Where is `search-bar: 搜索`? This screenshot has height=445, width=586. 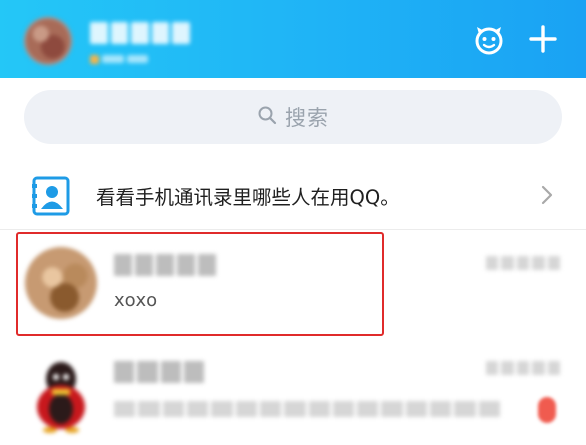 search-bar: 搜索 is located at coordinates (293, 117).